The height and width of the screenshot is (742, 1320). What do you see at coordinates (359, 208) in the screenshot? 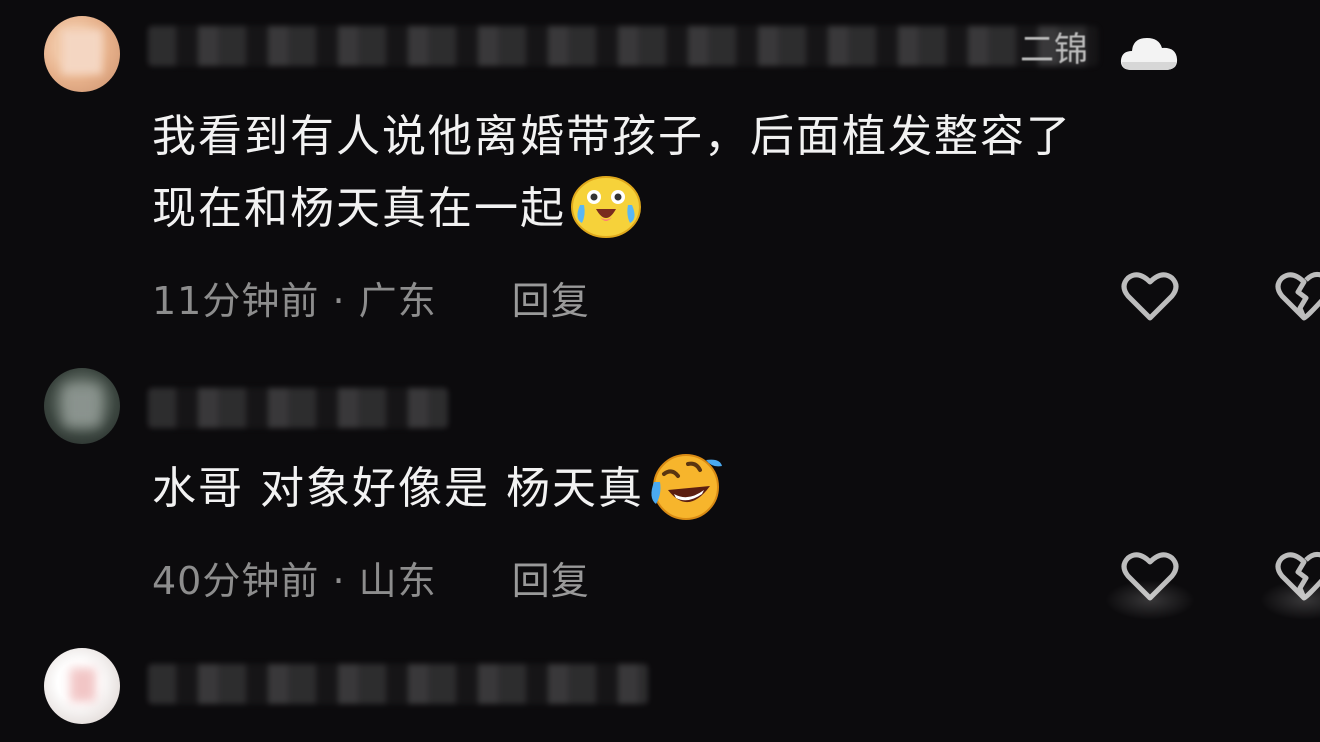
I see `comment-text: 现在和杨天真在一起` at bounding box center [359, 208].